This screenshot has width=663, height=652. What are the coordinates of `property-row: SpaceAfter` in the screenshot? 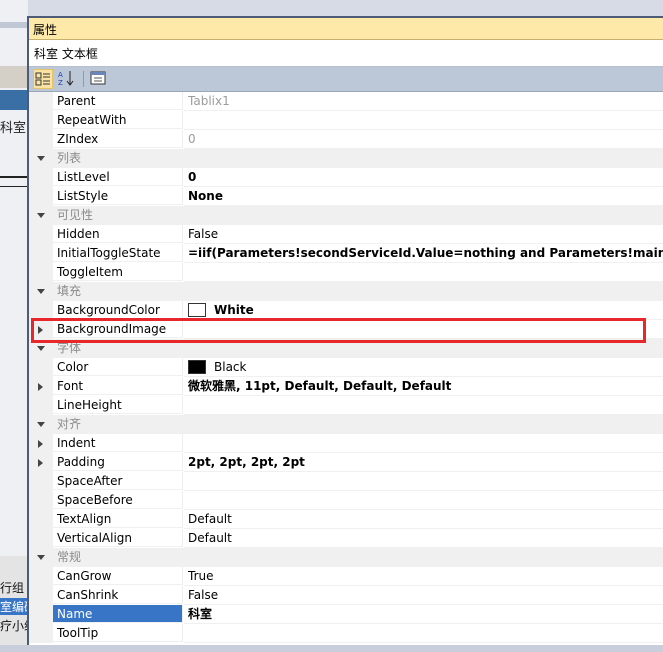 It's located at (346, 481).